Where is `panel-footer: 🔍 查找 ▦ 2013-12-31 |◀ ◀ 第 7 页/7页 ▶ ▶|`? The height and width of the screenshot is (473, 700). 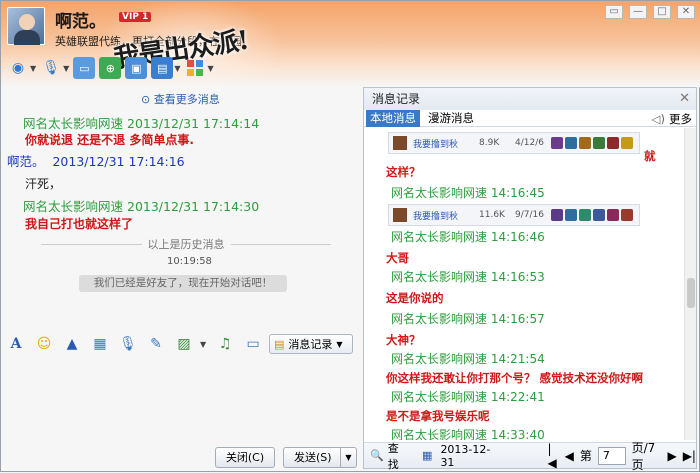
panel-footer: 🔍 查找 ▦ 2013-12-31 |◀ ◀ 第 7 页/7页 ▶ ▶| is located at coordinates (530, 456).